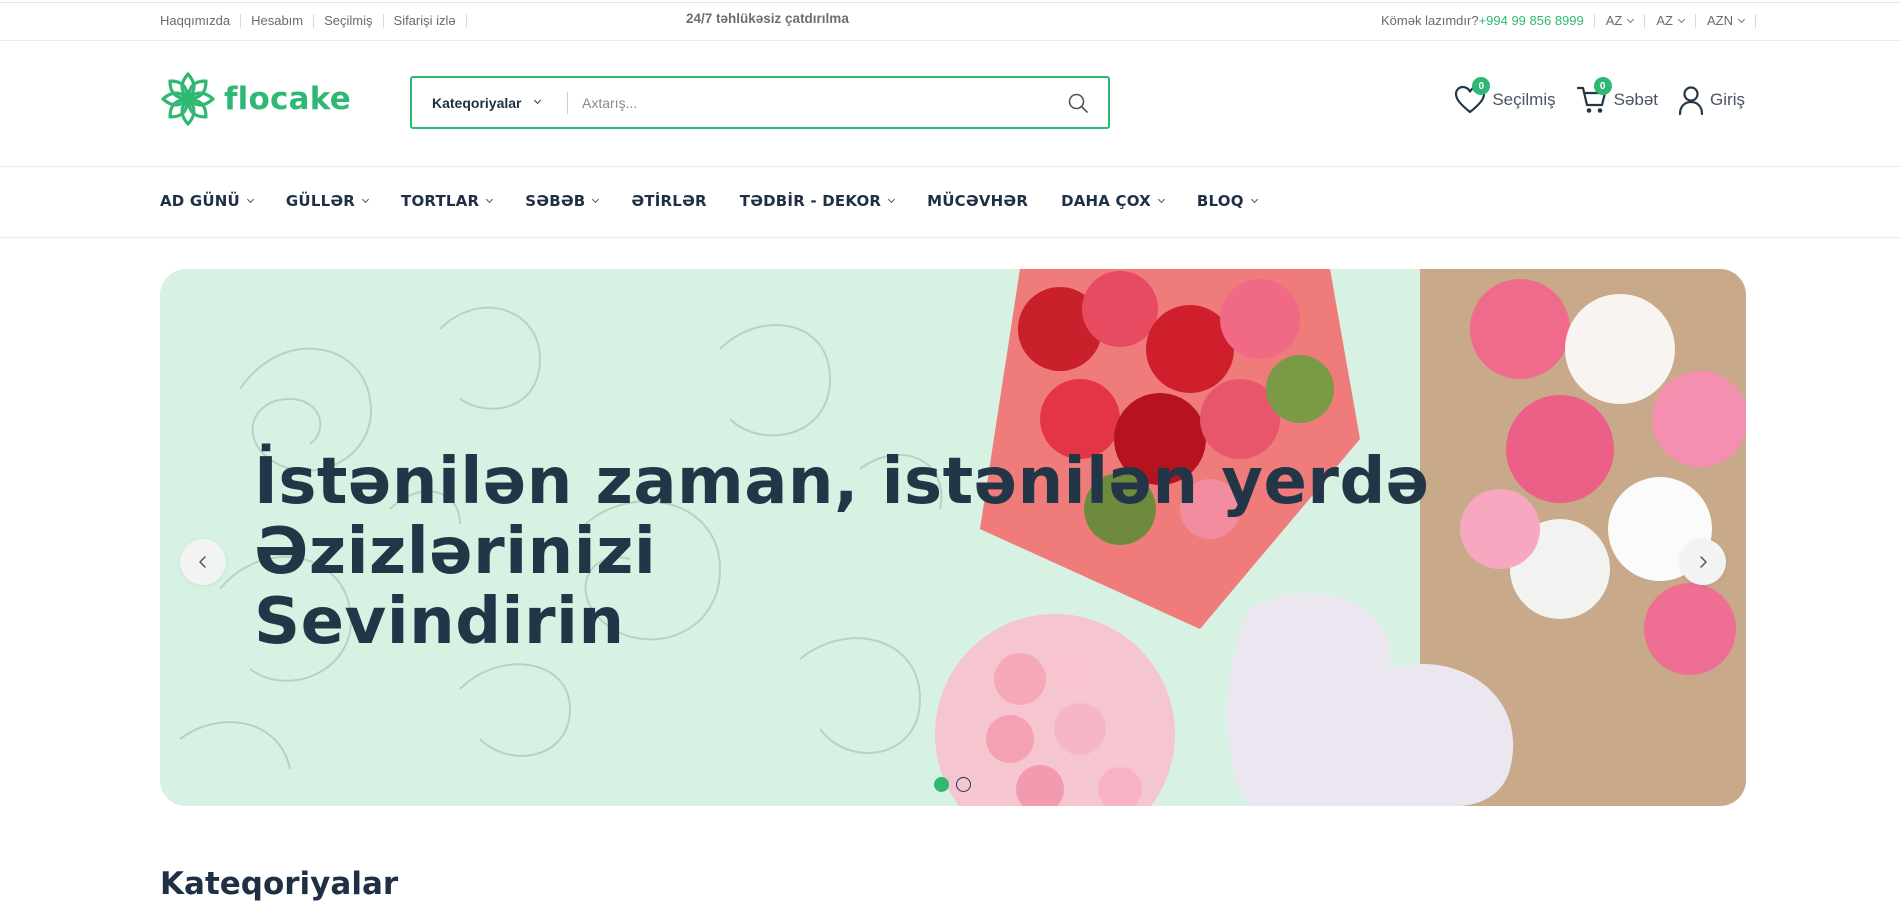  Describe the element at coordinates (767, 18) in the screenshot. I see `promo-text: 24/7 təhlükəsiz çatdırılma` at that location.